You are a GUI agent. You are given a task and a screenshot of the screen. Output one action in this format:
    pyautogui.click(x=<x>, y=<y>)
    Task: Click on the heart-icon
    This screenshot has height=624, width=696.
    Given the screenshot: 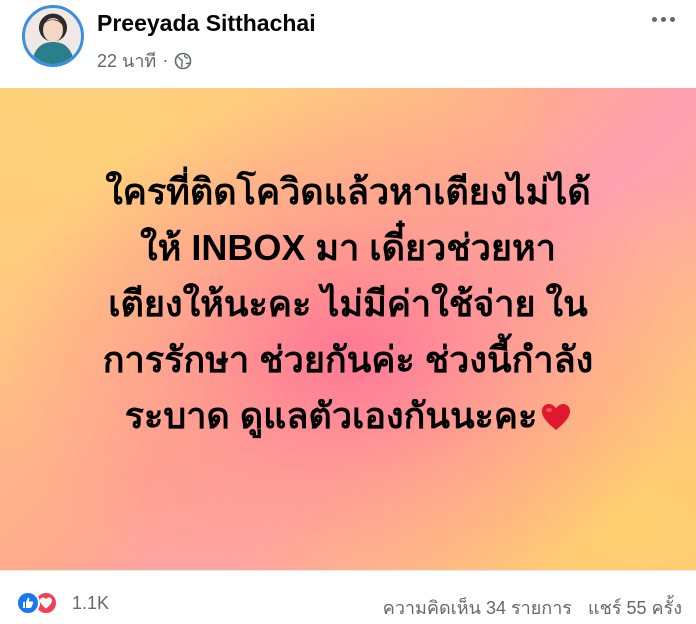 What is the action you would take?
    pyautogui.click(x=556, y=410)
    